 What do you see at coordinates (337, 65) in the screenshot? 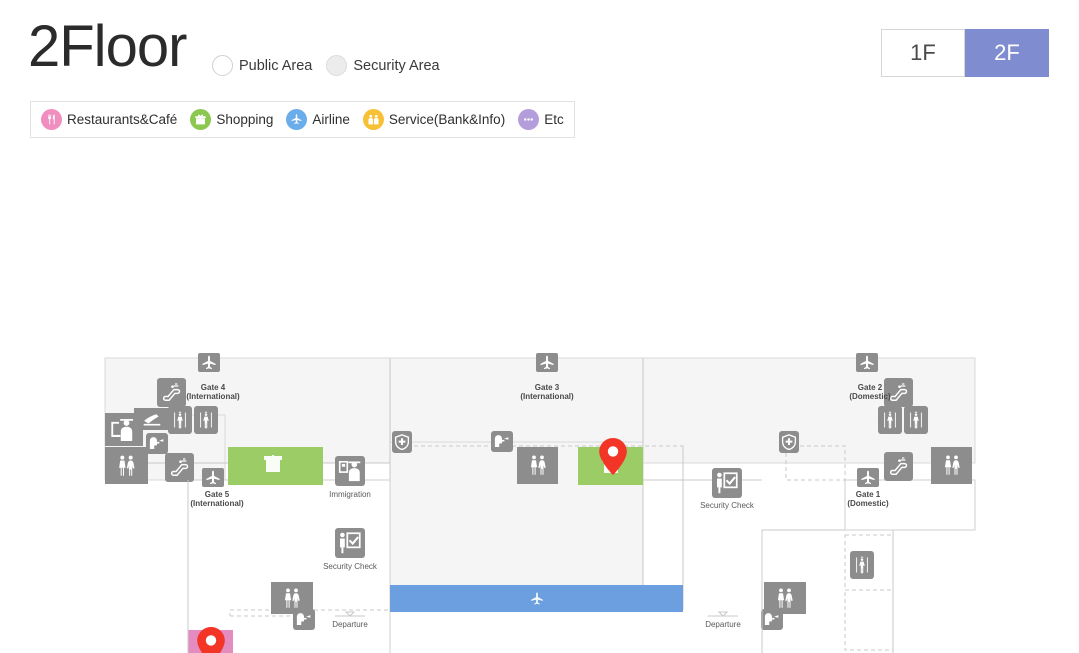
I see `security-area-radio` at bounding box center [337, 65].